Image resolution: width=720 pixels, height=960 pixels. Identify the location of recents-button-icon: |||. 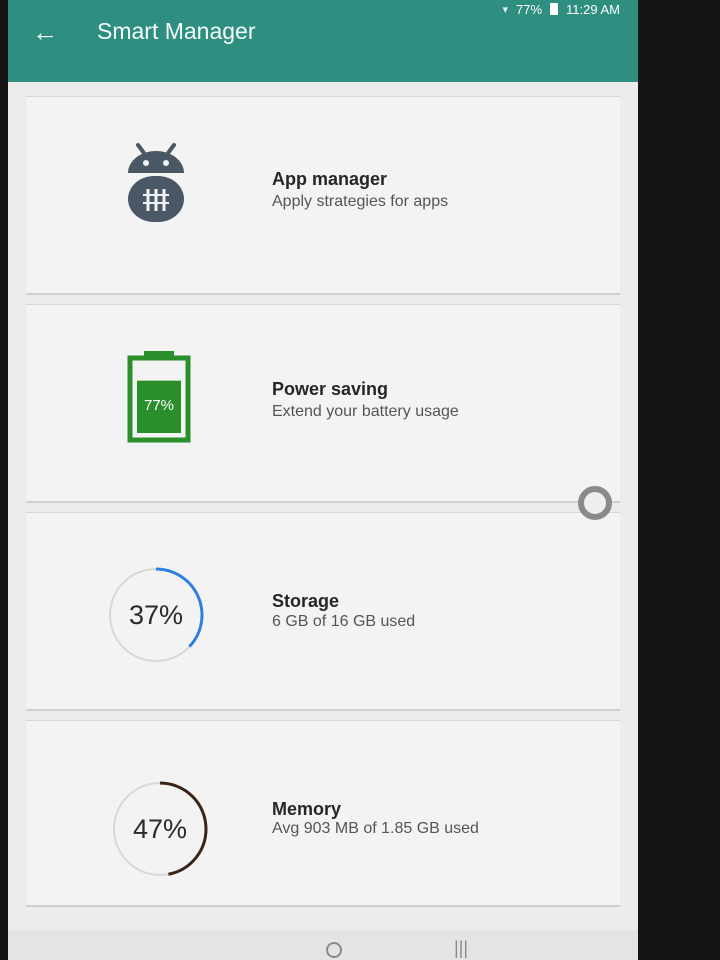
(461, 948).